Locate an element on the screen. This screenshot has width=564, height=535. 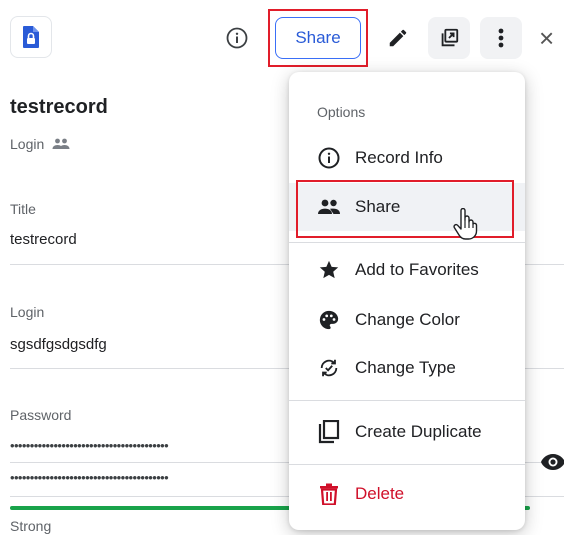
edit-icon is located at coordinates (398, 38).